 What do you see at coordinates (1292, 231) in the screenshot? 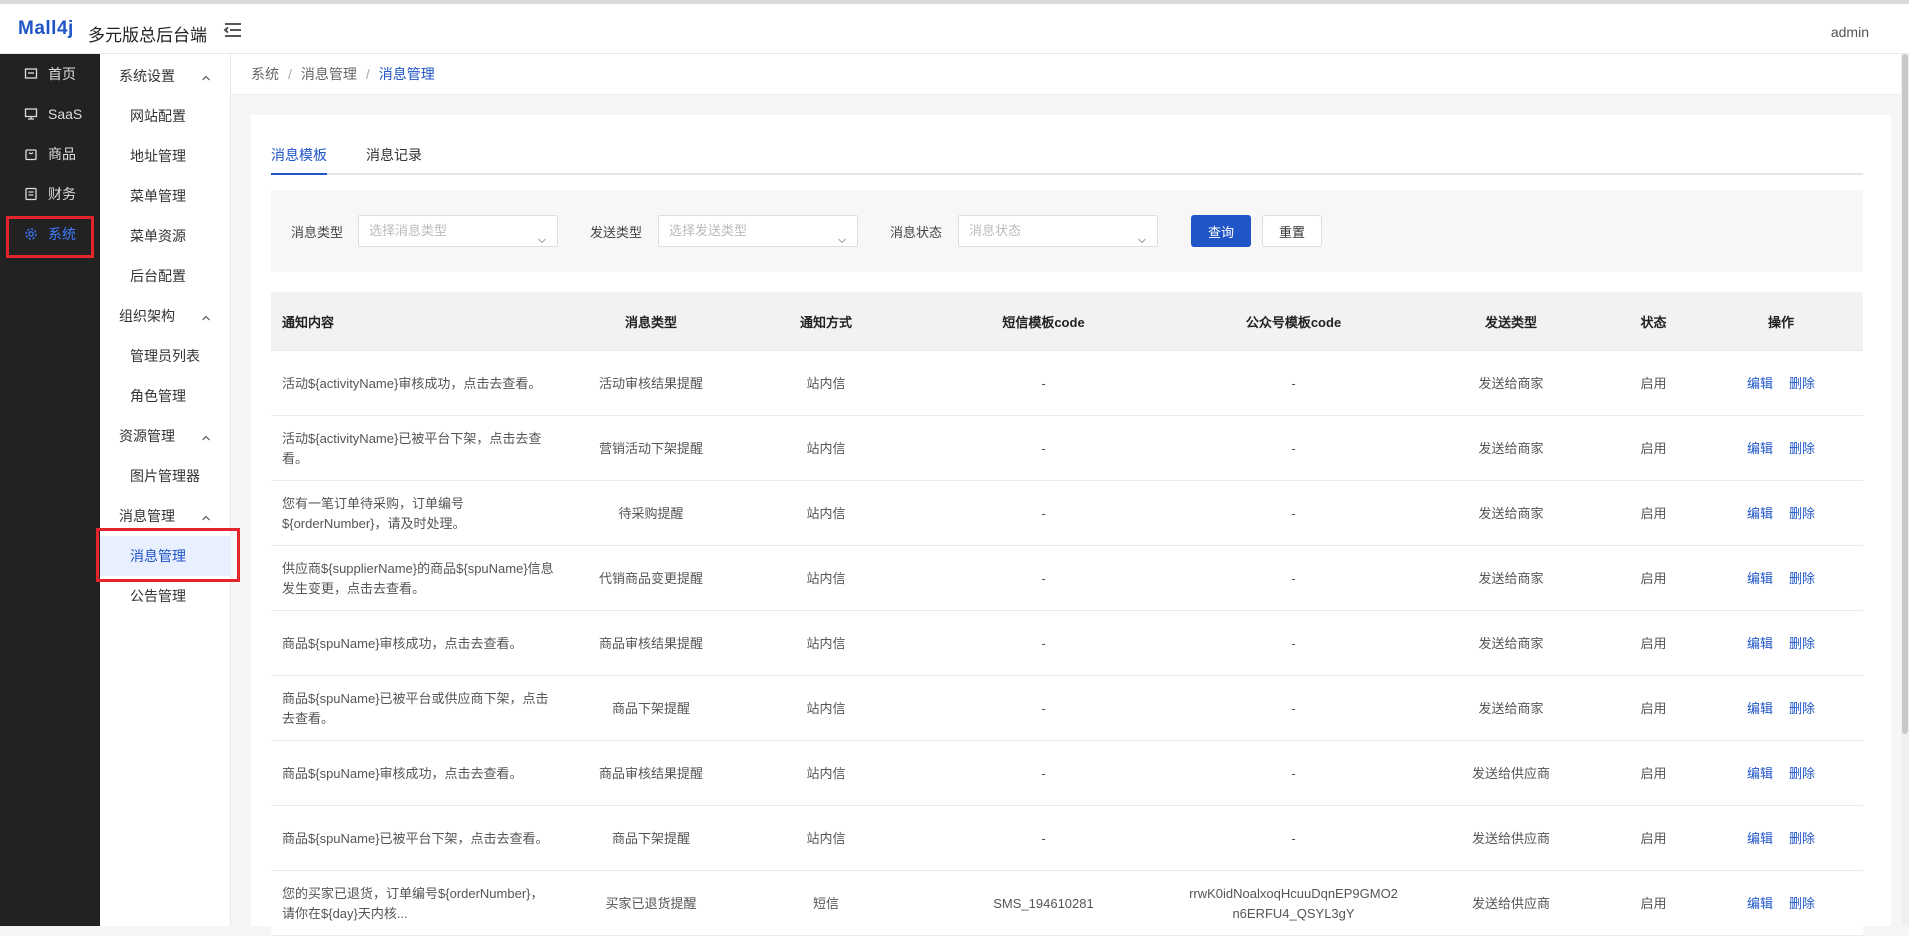
I see `reset-button: 重置` at bounding box center [1292, 231].